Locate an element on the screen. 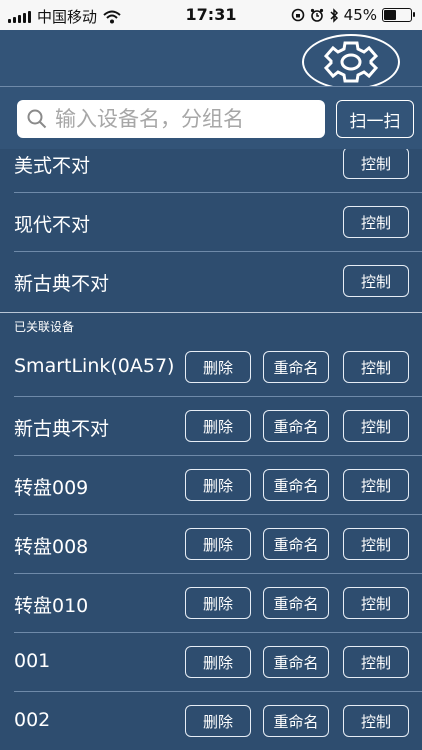 This screenshot has height=750, width=422. device-name: 美式不对 is located at coordinates (52, 166).